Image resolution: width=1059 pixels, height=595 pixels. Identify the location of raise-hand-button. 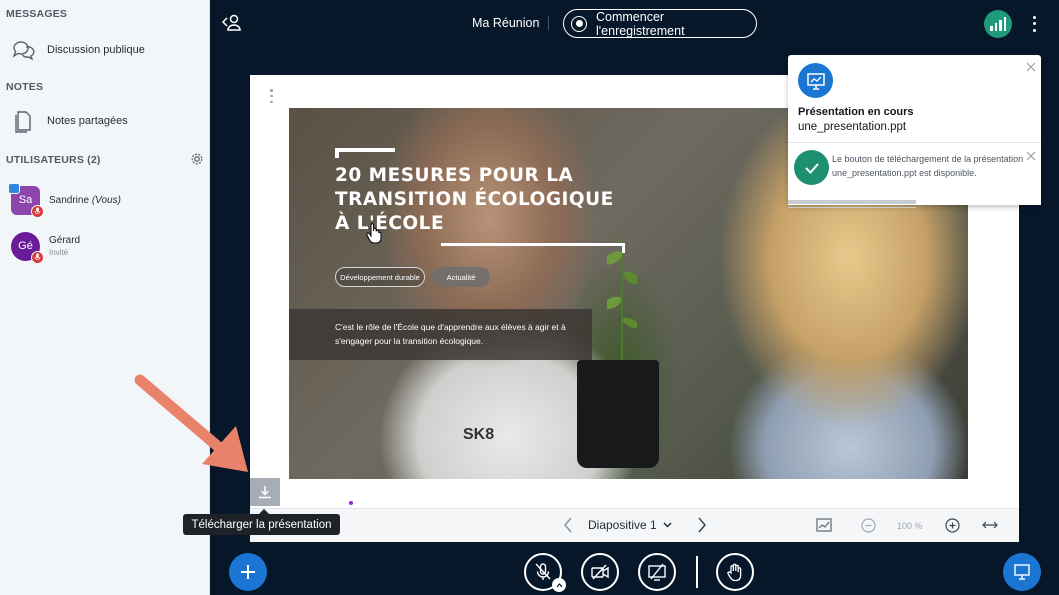
(735, 572).